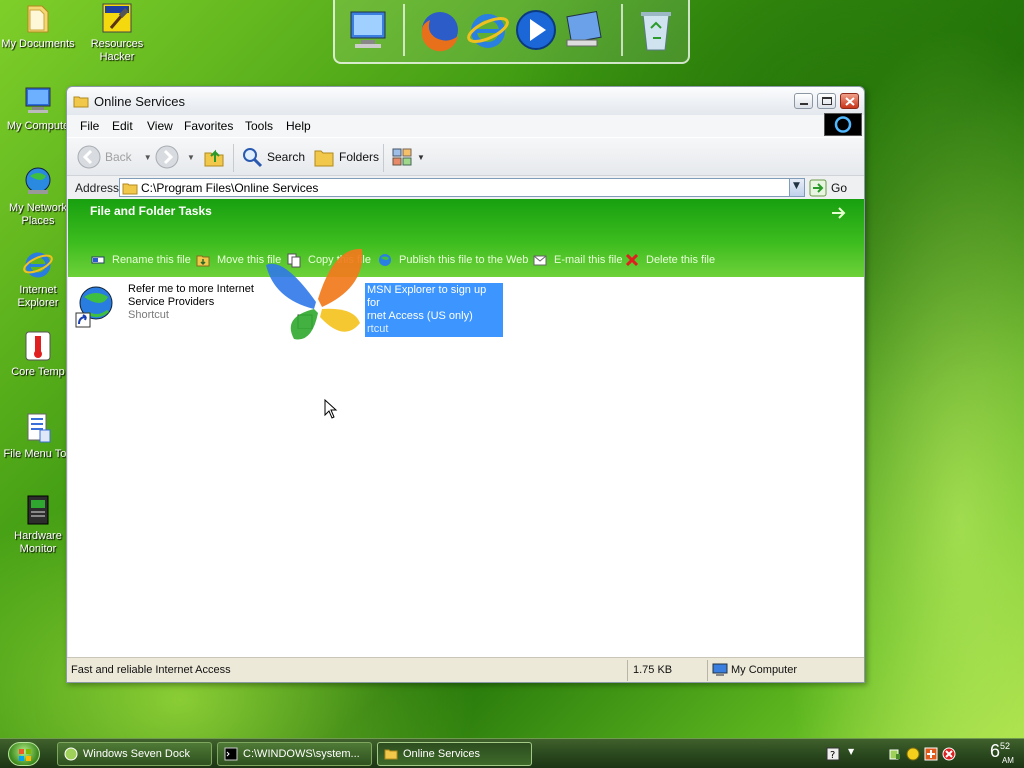 The height and width of the screenshot is (768, 1024). Describe the element at coordinates (253, 158) in the screenshot. I see `search-icon` at that location.